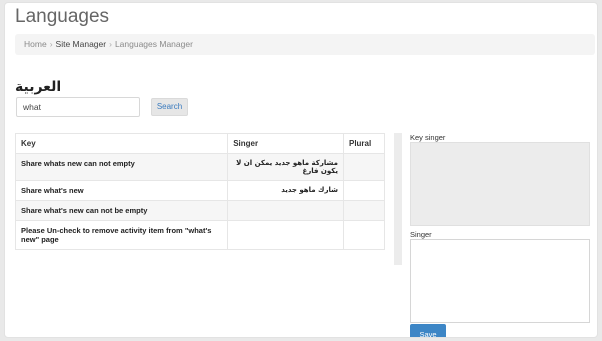 This screenshot has width=602, height=341. What do you see at coordinates (169, 107) in the screenshot?
I see `search-button: Search` at bounding box center [169, 107].